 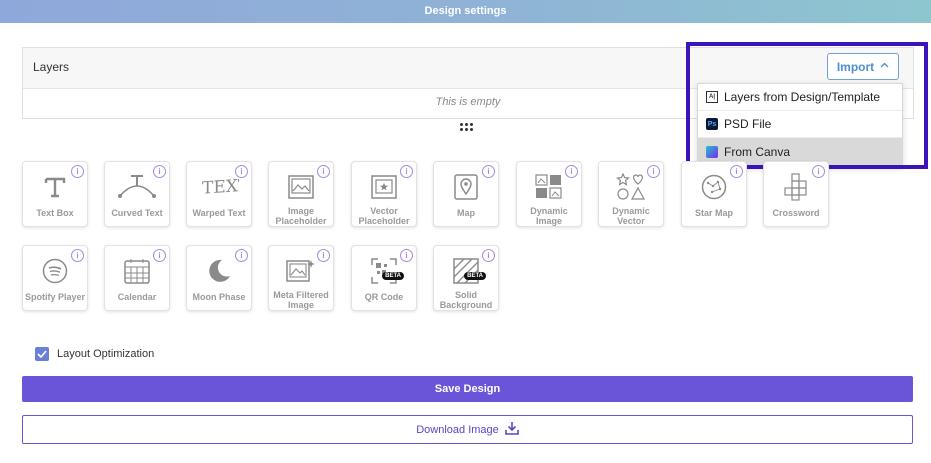 I want to click on tool-label: Moon Phase, so click(x=219, y=297).